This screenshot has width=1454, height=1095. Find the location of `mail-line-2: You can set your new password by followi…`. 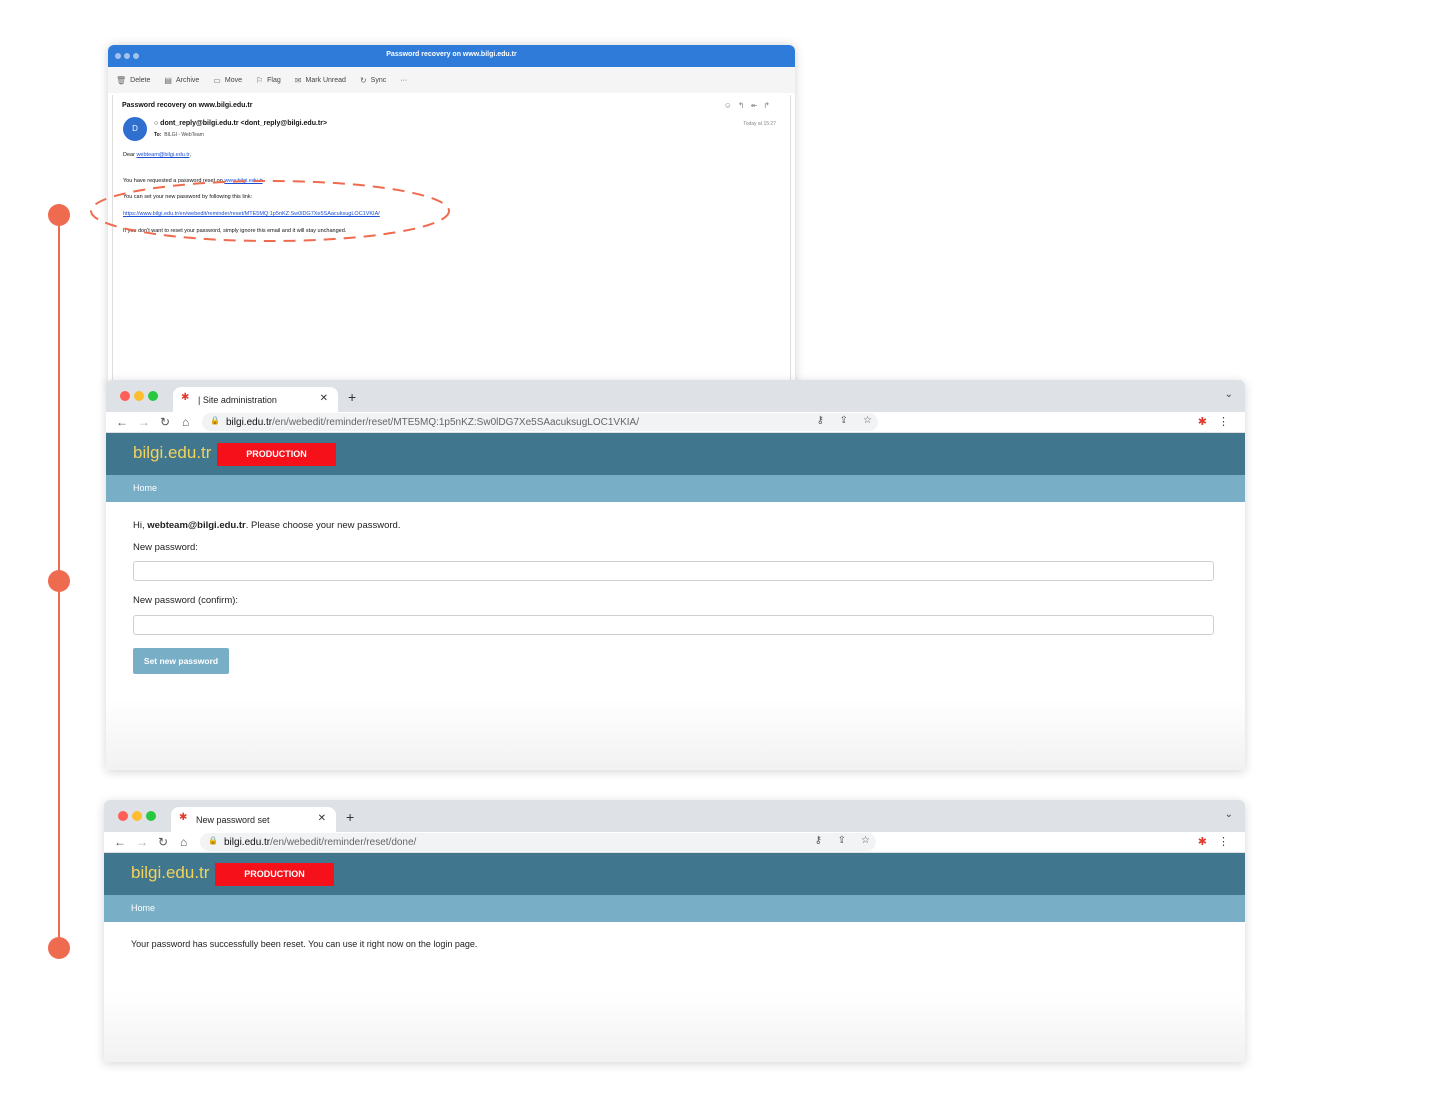

mail-line-2: You can set your new password by followi… is located at coordinates (188, 197).